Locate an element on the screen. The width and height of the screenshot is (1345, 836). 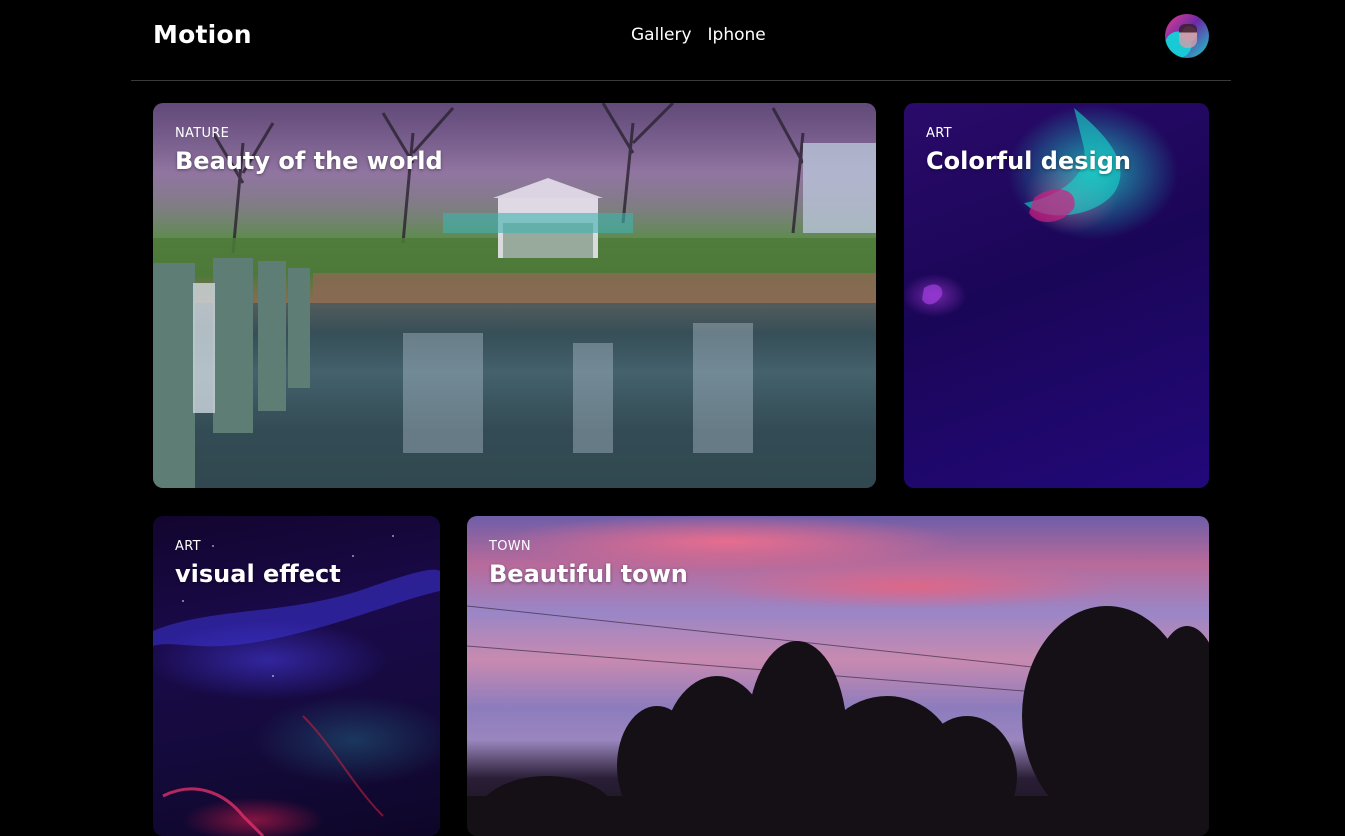
card-tag: TOWN is located at coordinates (510, 546).